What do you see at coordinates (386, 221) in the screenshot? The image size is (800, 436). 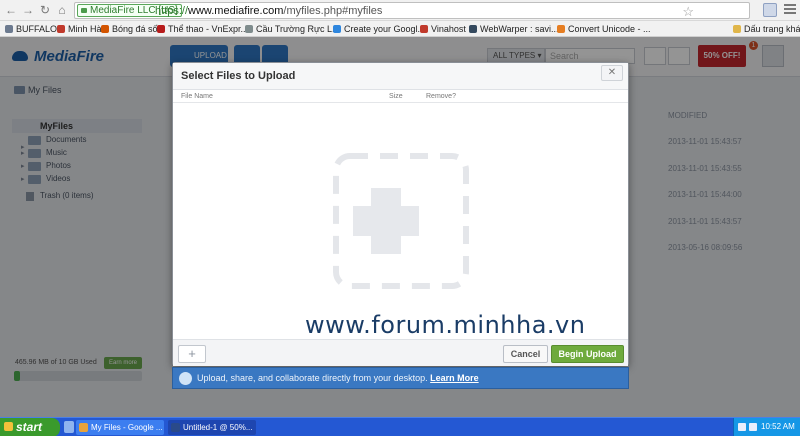 I see `add-files-plus-icon` at bounding box center [386, 221].